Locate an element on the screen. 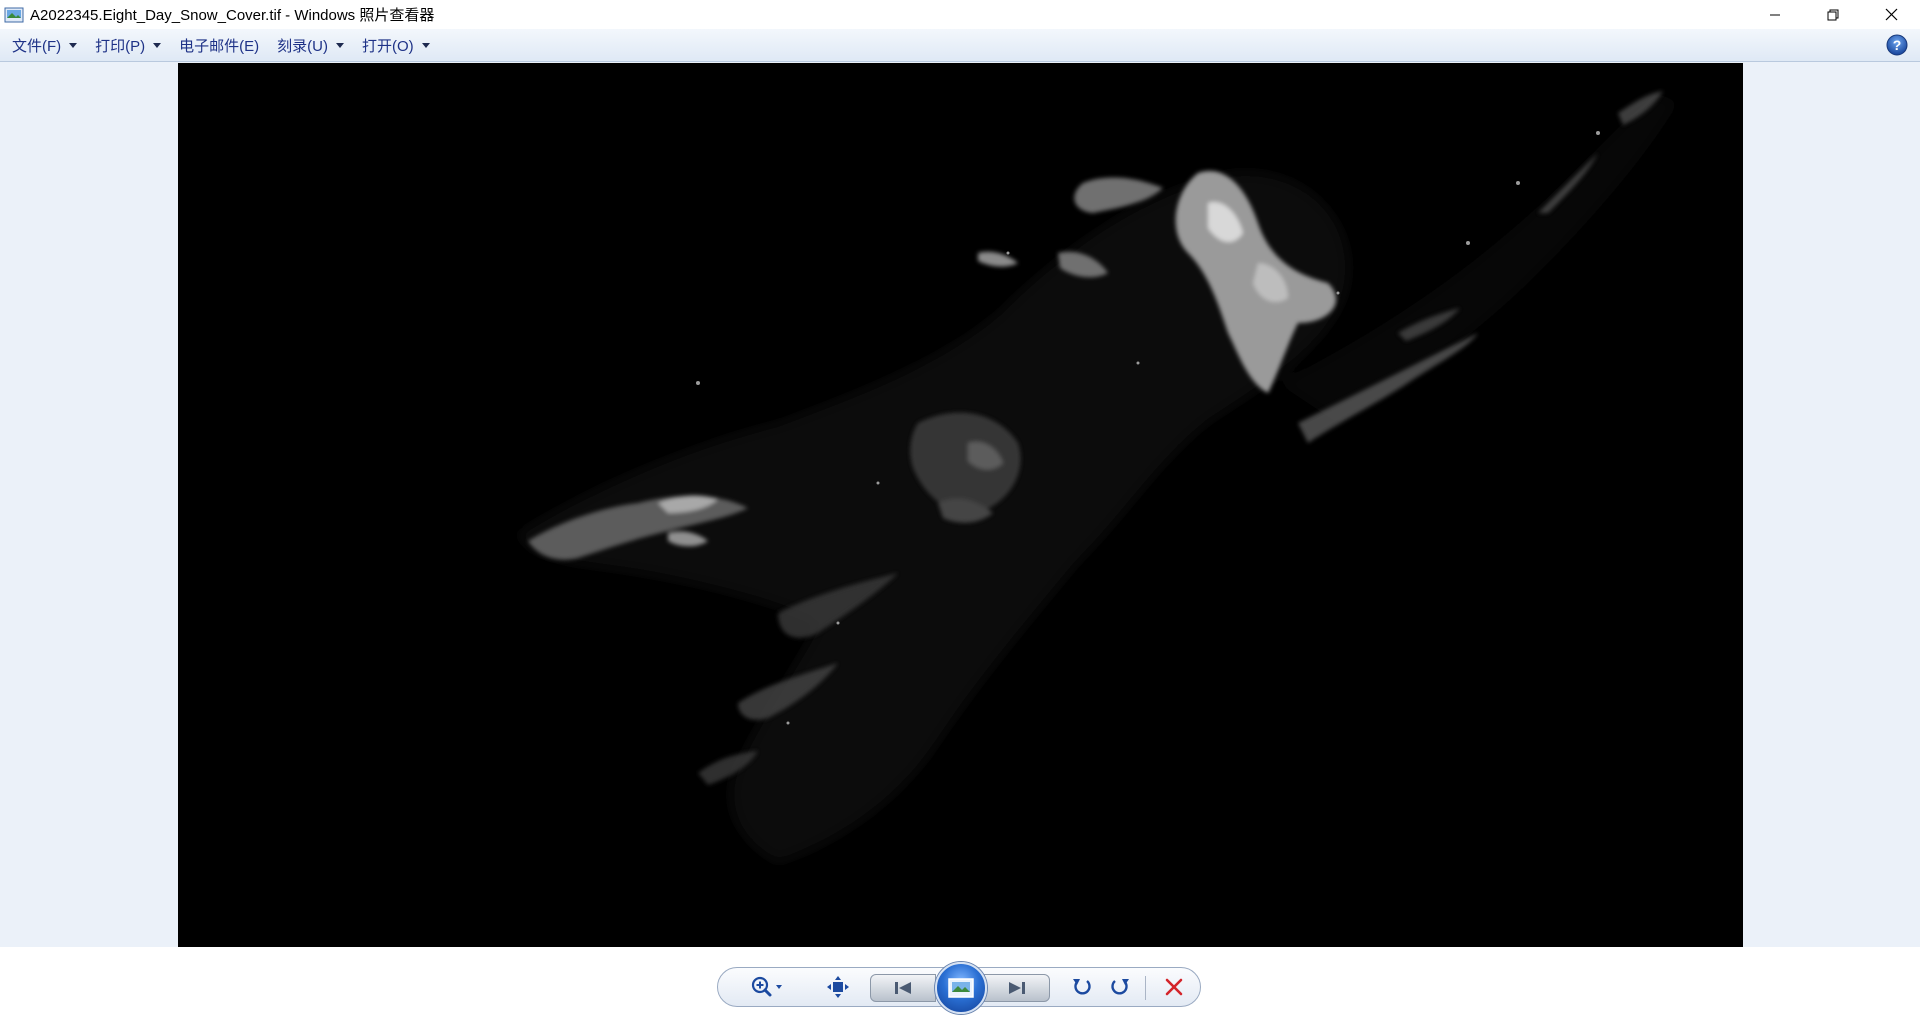  viewer-controls is located at coordinates (959, 988).